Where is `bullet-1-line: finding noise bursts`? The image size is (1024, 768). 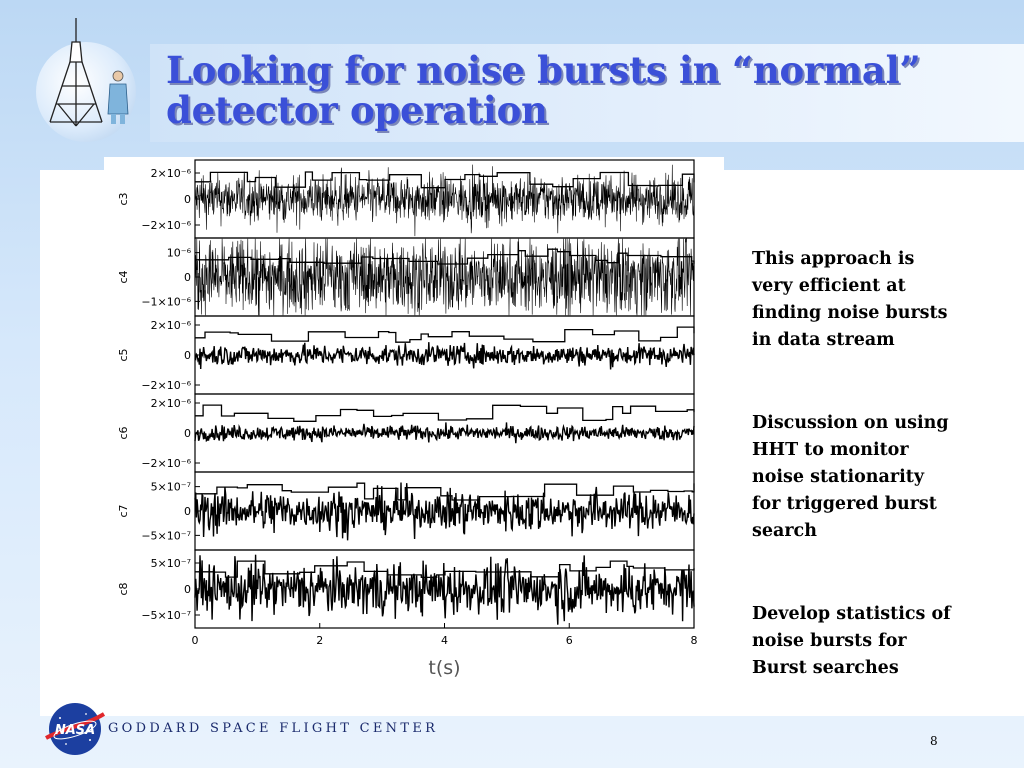 bullet-1-line: finding noise bursts is located at coordinates (850, 313).